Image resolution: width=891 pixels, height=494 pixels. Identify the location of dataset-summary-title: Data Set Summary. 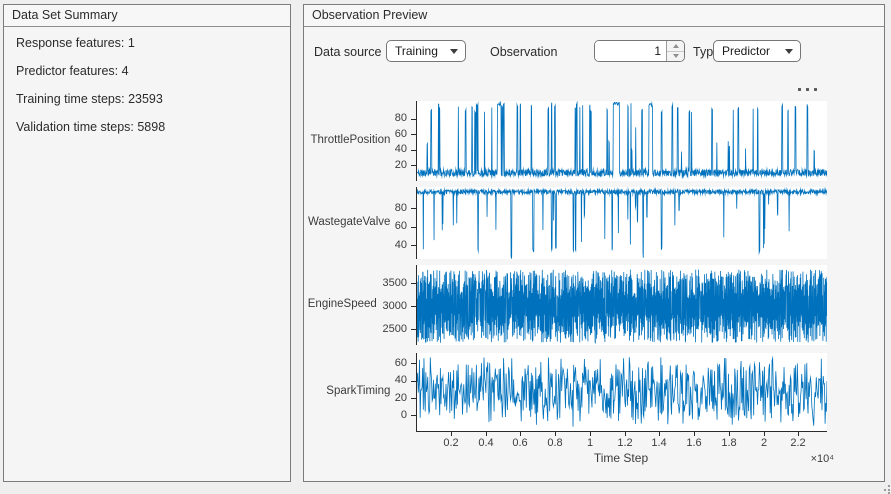
(147, 16).